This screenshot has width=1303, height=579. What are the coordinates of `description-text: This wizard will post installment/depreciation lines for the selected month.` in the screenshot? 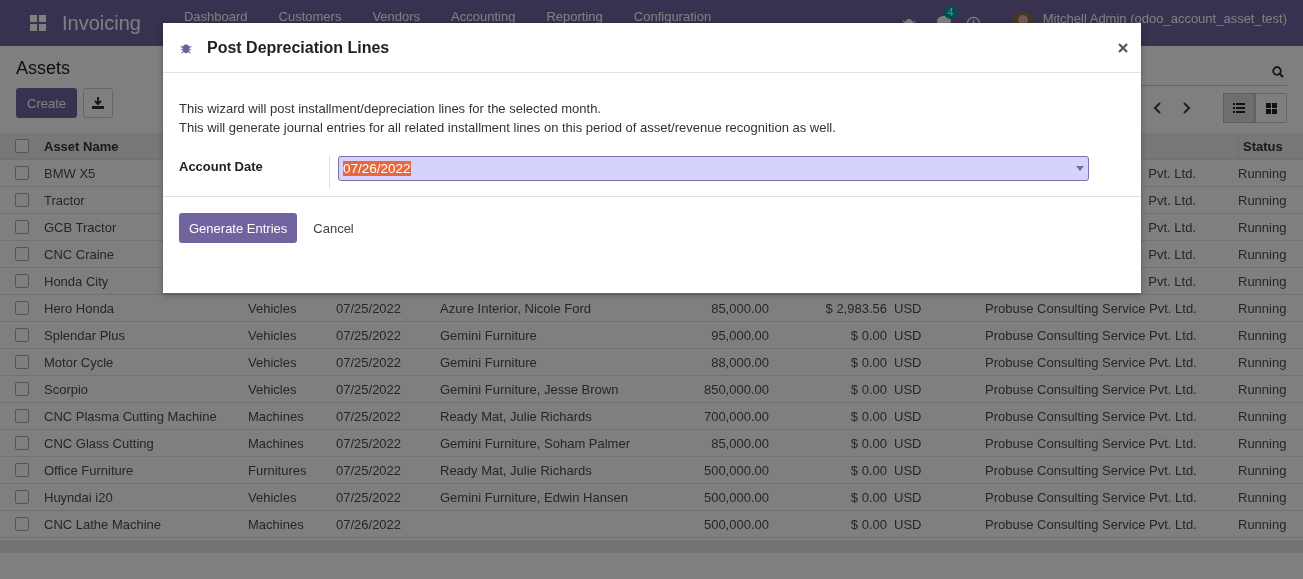 It's located at (390, 109).